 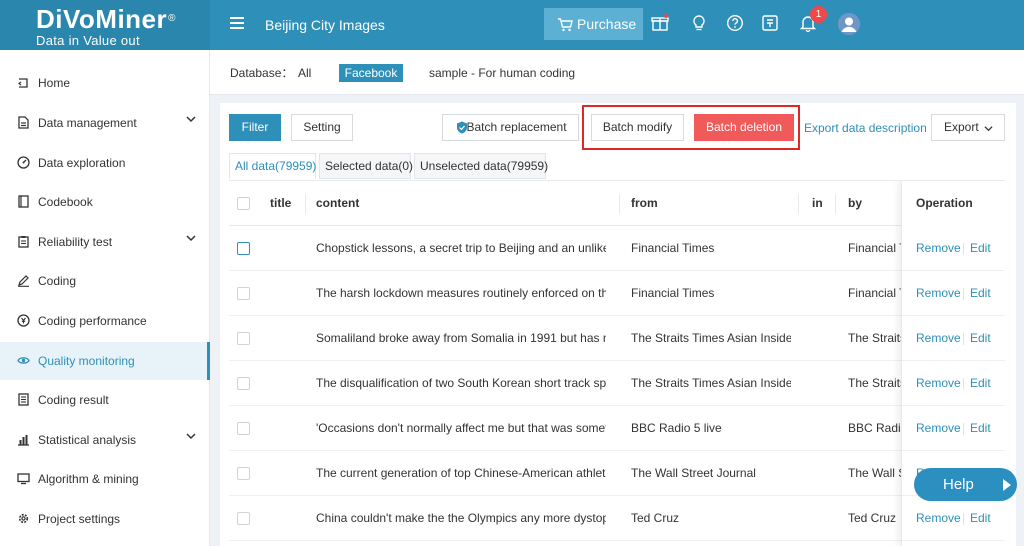 I want to click on column-header-content: content, so click(x=456, y=203).